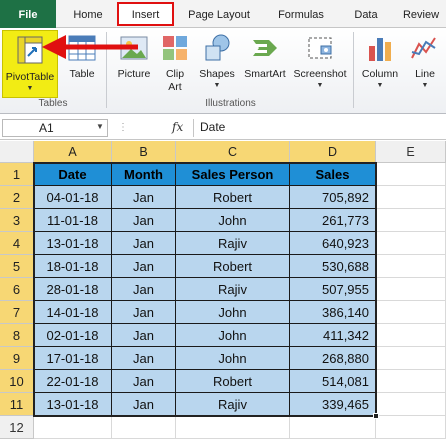  What do you see at coordinates (100, 126) in the screenshot?
I see `name-box-dropdown-icon: ▼` at bounding box center [100, 126].